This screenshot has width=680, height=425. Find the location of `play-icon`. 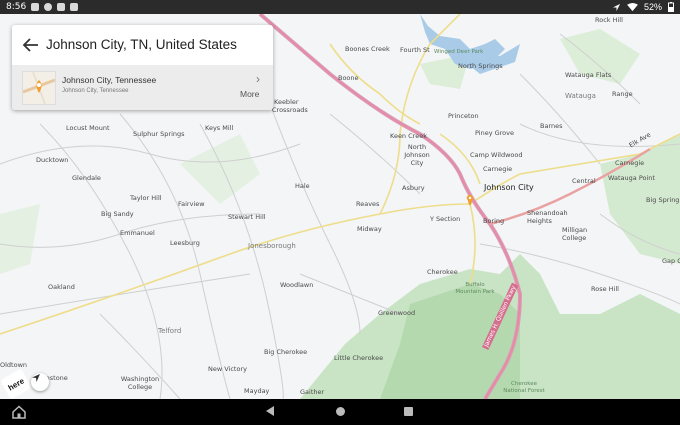

play-icon is located at coordinates (48, 7).